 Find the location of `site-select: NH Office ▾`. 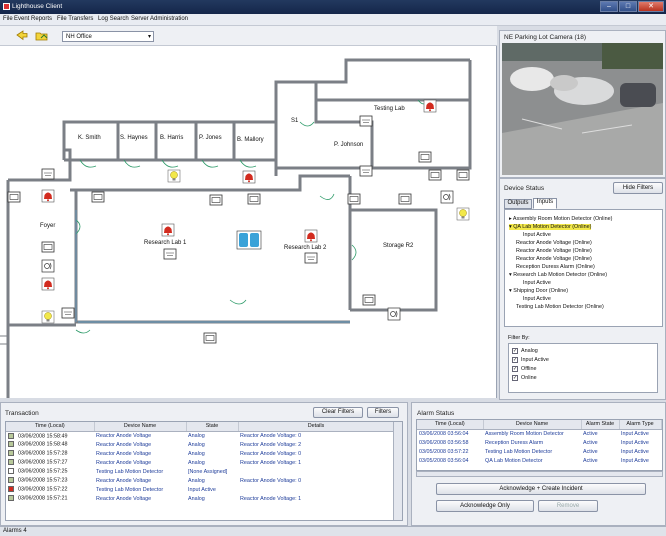

site-select: NH Office ▾ is located at coordinates (108, 36).